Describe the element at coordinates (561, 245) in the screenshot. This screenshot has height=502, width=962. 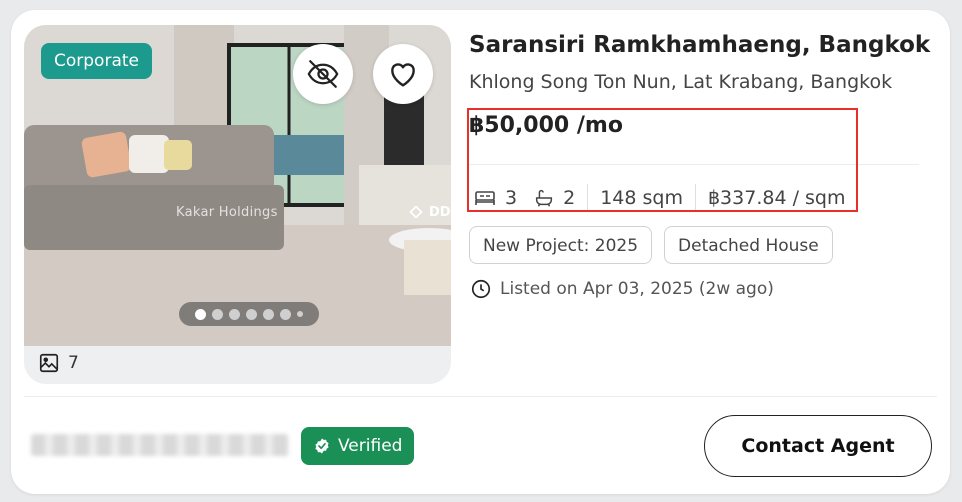
I see `tag-new-project: New Project: 2025` at that location.